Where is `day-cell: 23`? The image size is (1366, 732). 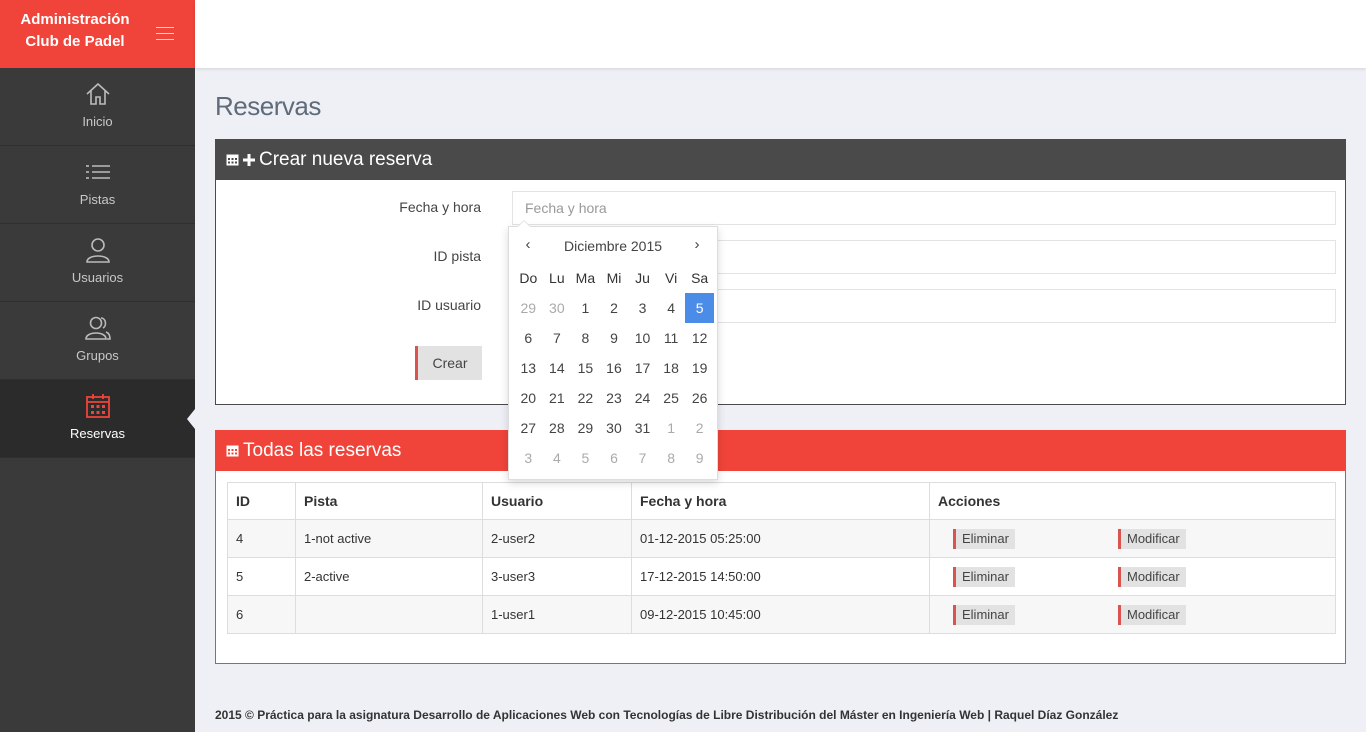 day-cell: 23 is located at coordinates (614, 398).